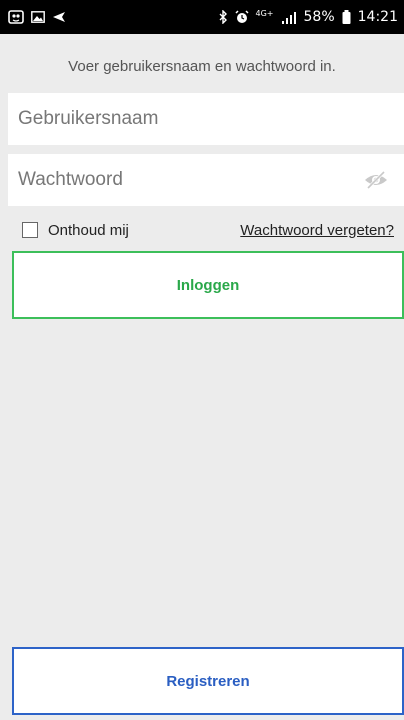 The width and height of the screenshot is (404, 720). What do you see at coordinates (319, 17) in the screenshot?
I see `battery-percentage: 58%` at bounding box center [319, 17].